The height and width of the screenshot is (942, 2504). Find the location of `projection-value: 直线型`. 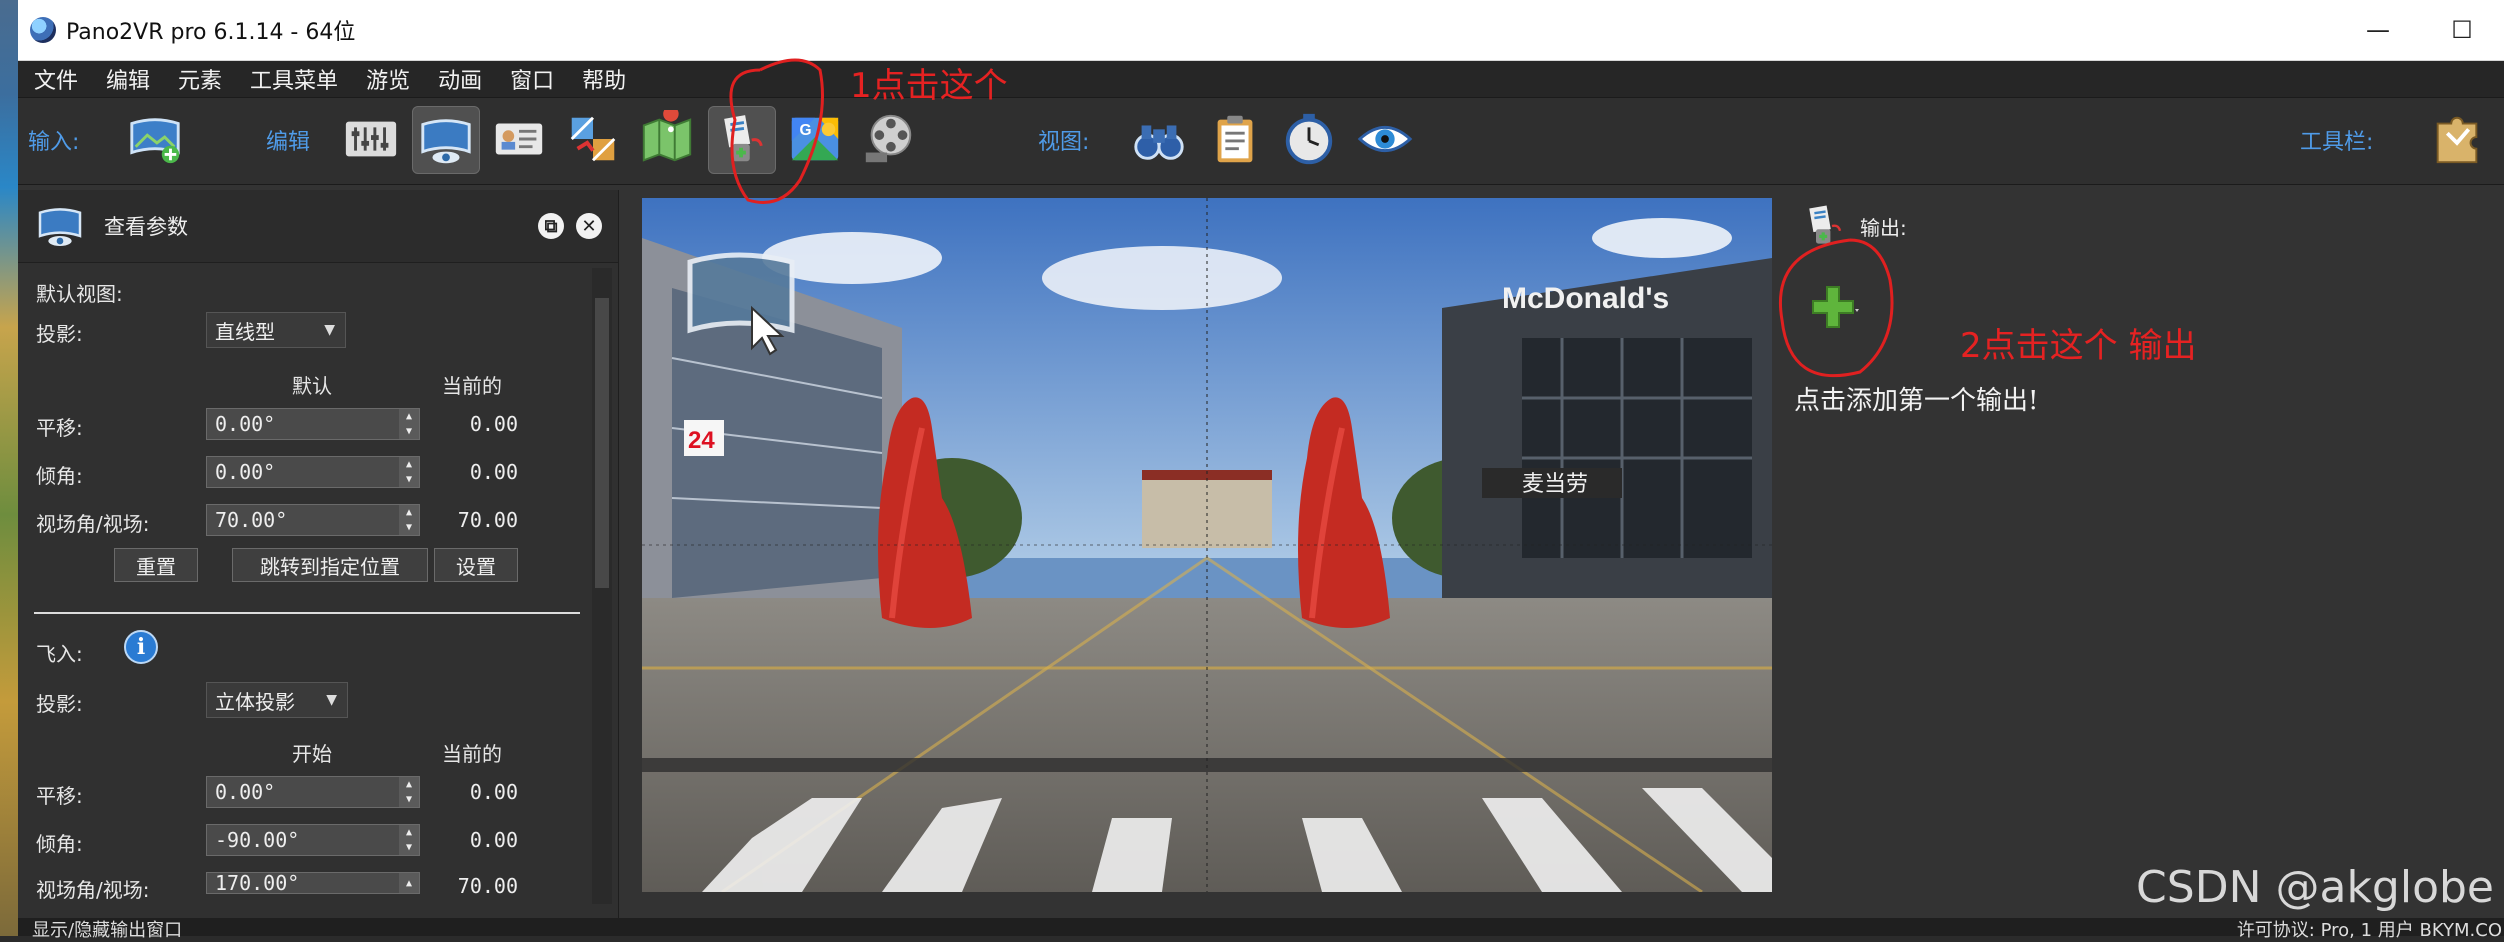

projection-value: 直线型 is located at coordinates (245, 331).